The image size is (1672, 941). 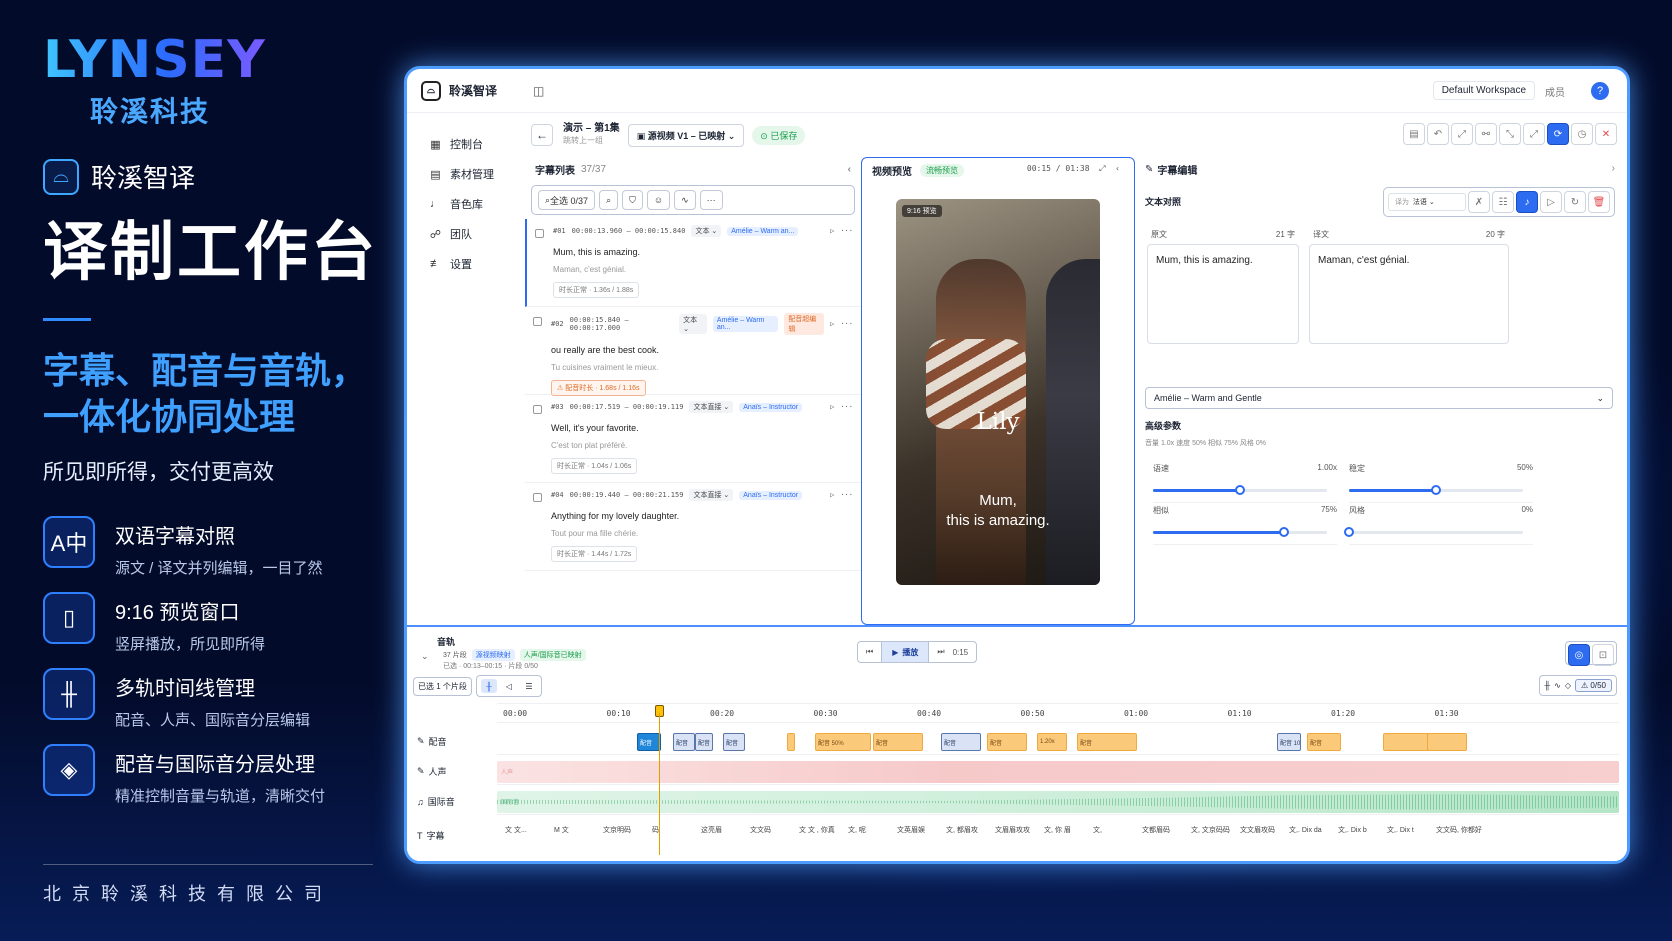 What do you see at coordinates (1547, 685) in the screenshot?
I see `split-icon: ╫` at bounding box center [1547, 685].